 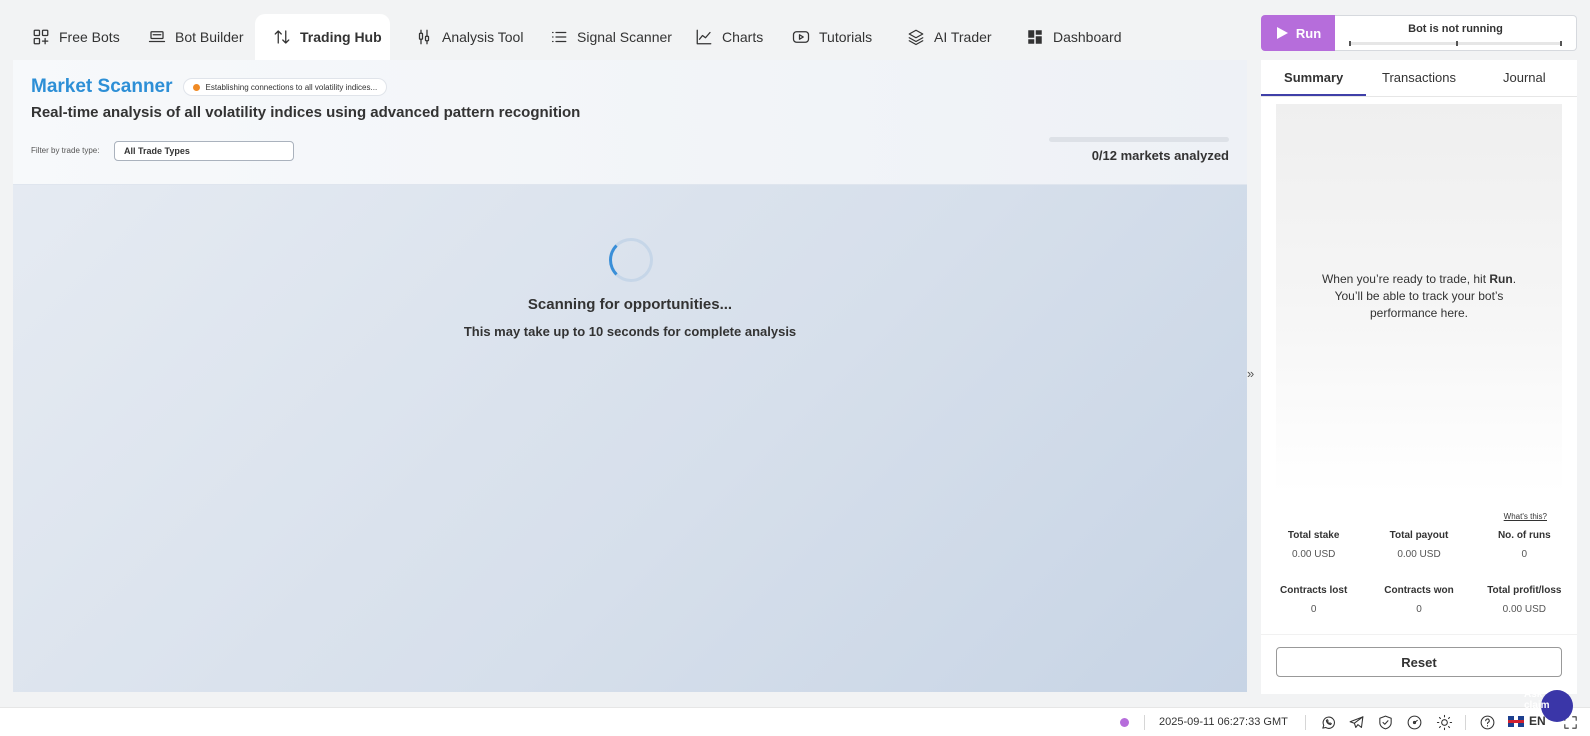 I want to click on tab-trading-hub: Trading Hub, so click(x=322, y=37).